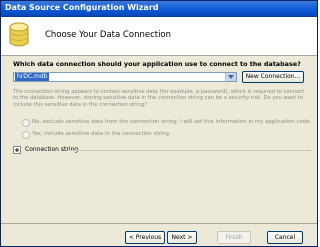 This screenshot has width=320, height=247. What do you see at coordinates (108, 35) in the screenshot?
I see `page-title: Choose Your Data Connection` at bounding box center [108, 35].